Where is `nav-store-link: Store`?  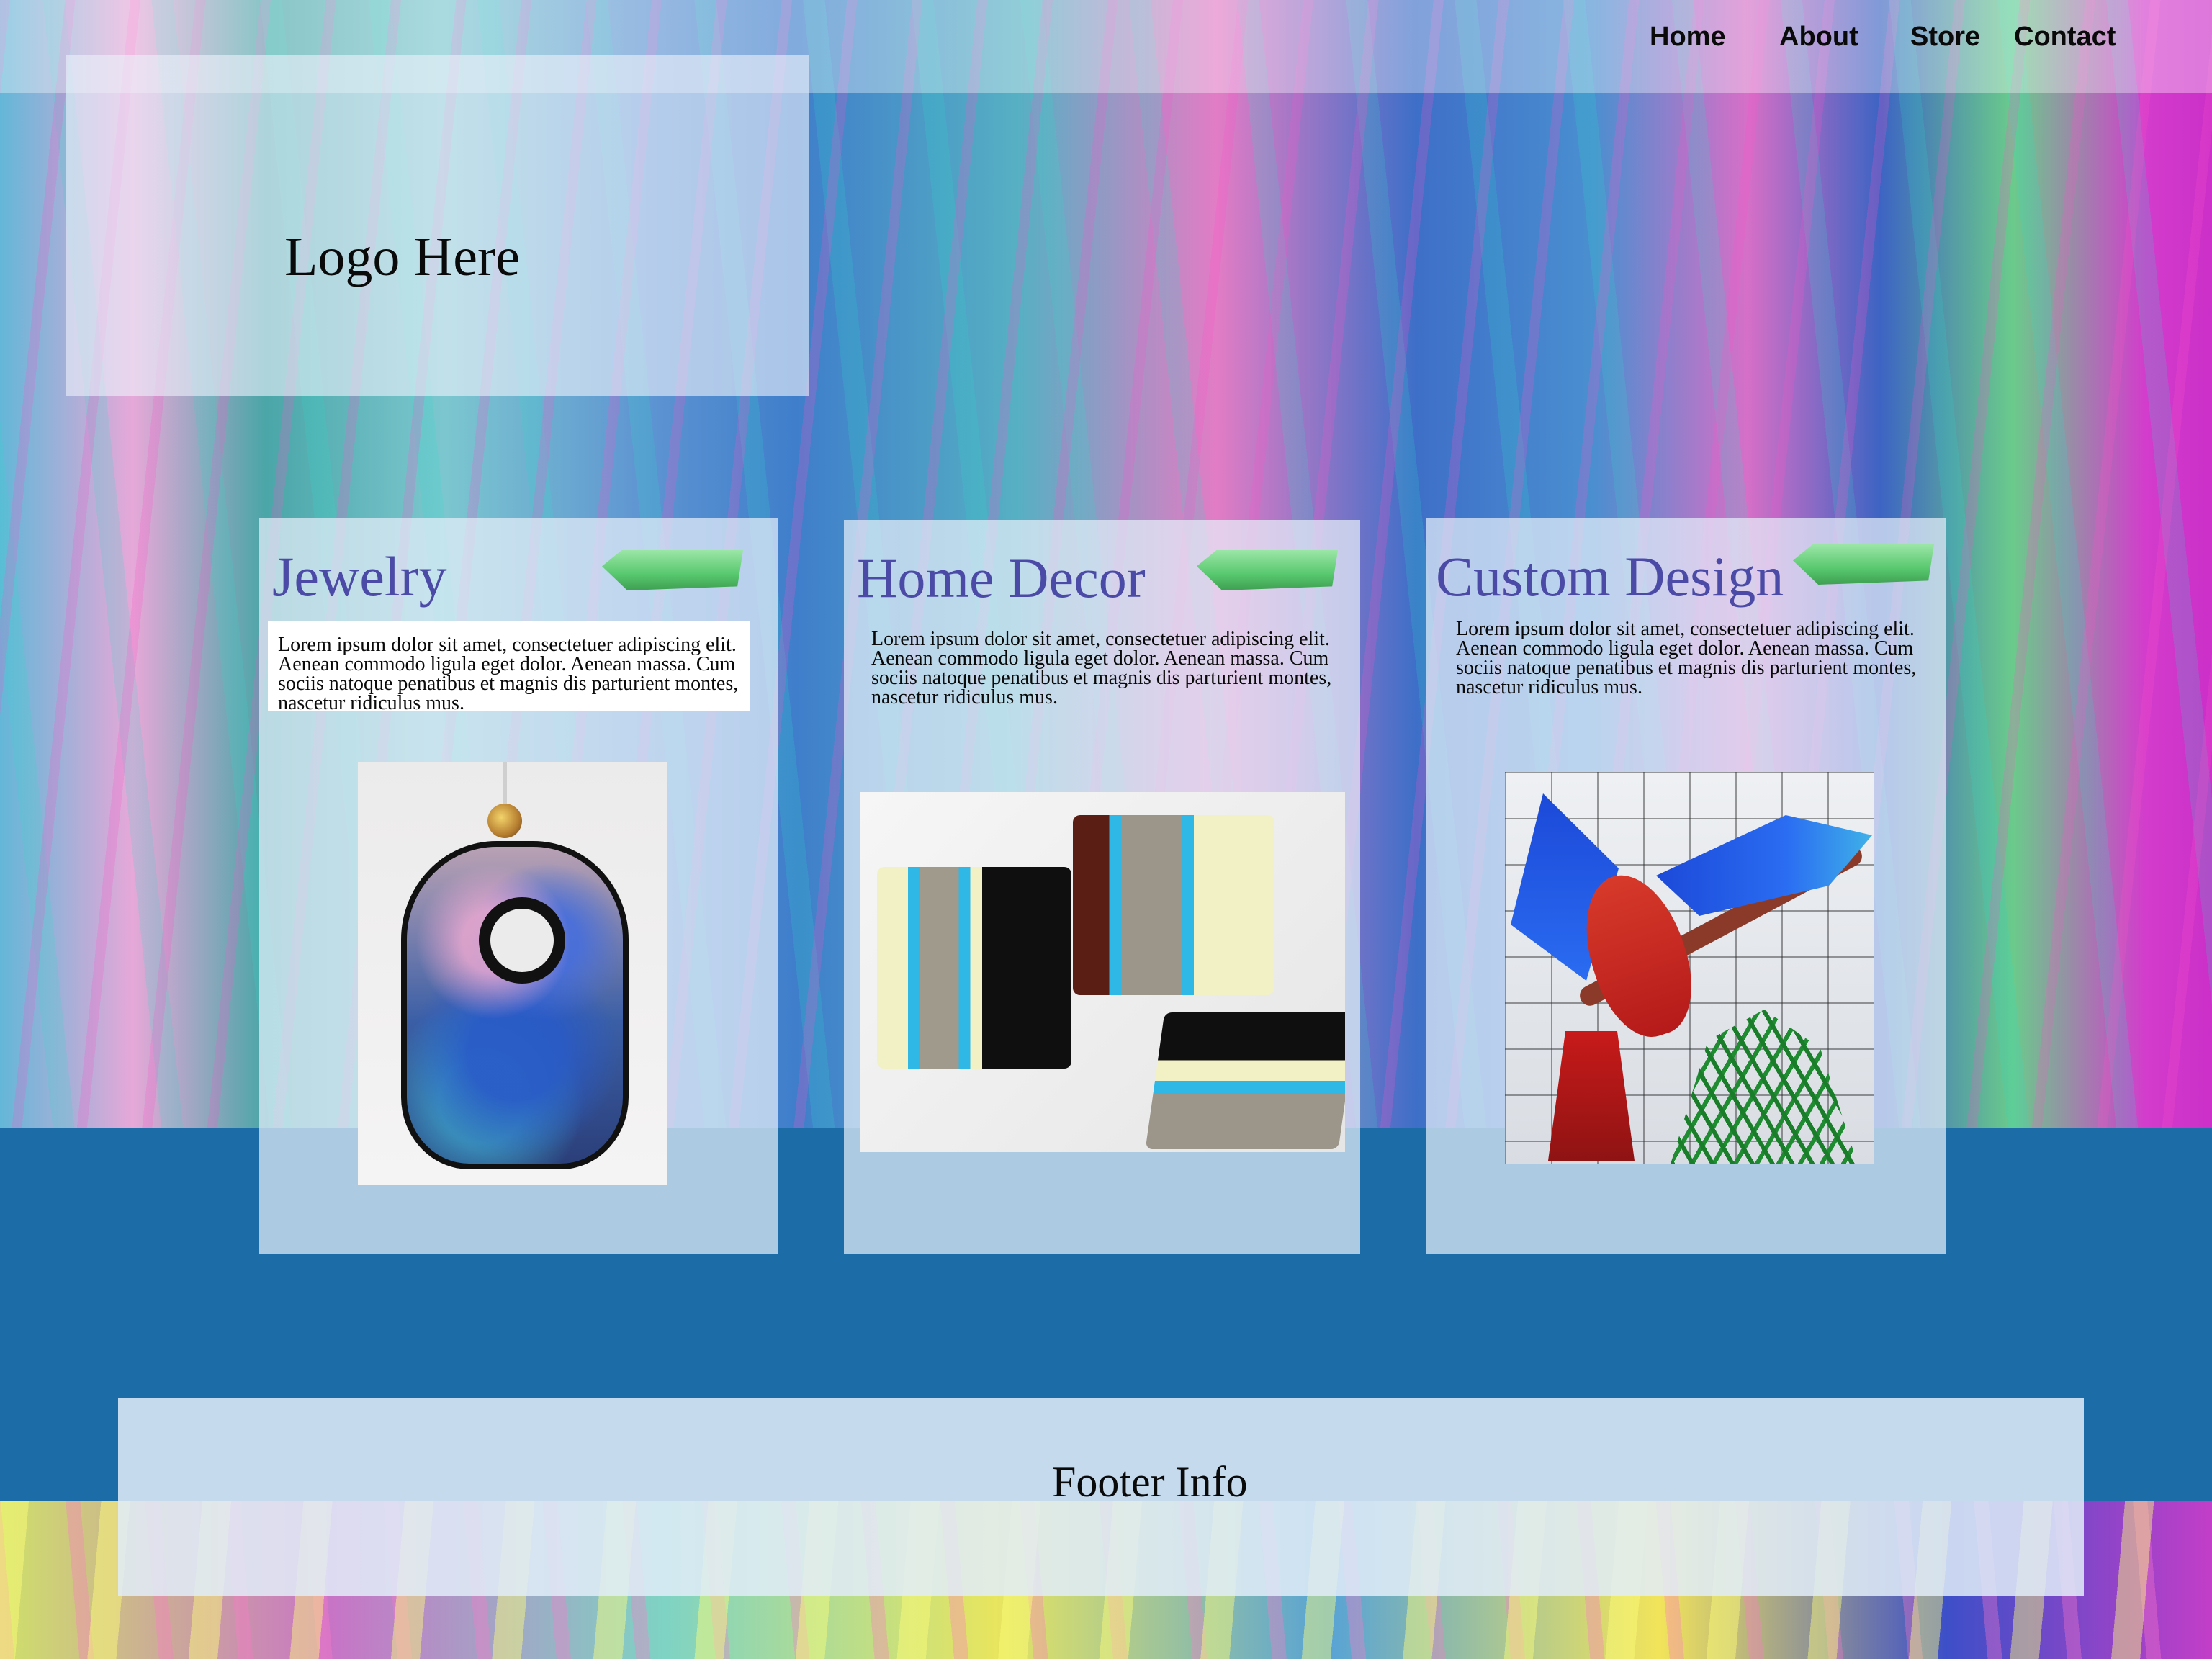
nav-store-link: Store is located at coordinates (1962, 37).